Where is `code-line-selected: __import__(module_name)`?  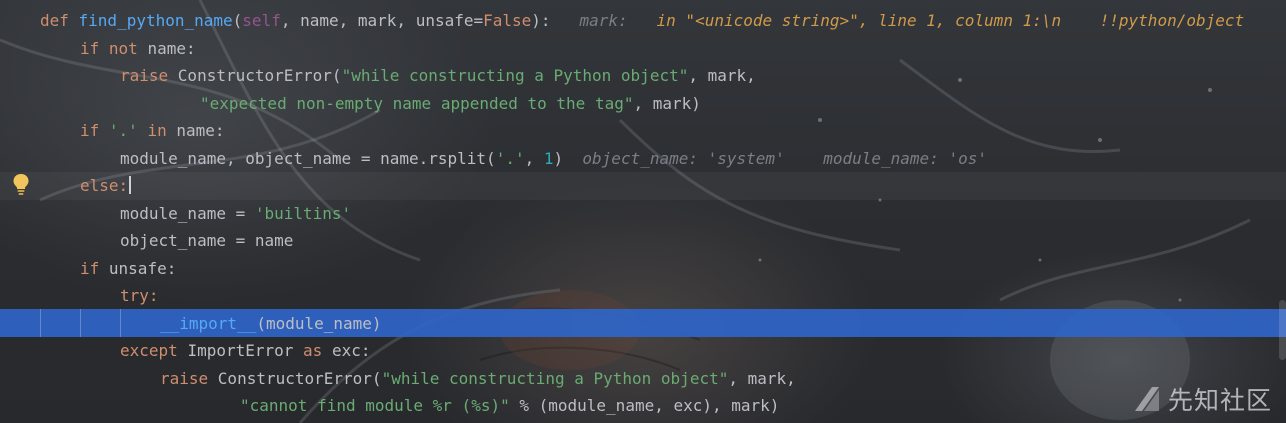 code-line-selected: __import__(module_name) is located at coordinates (622, 324).